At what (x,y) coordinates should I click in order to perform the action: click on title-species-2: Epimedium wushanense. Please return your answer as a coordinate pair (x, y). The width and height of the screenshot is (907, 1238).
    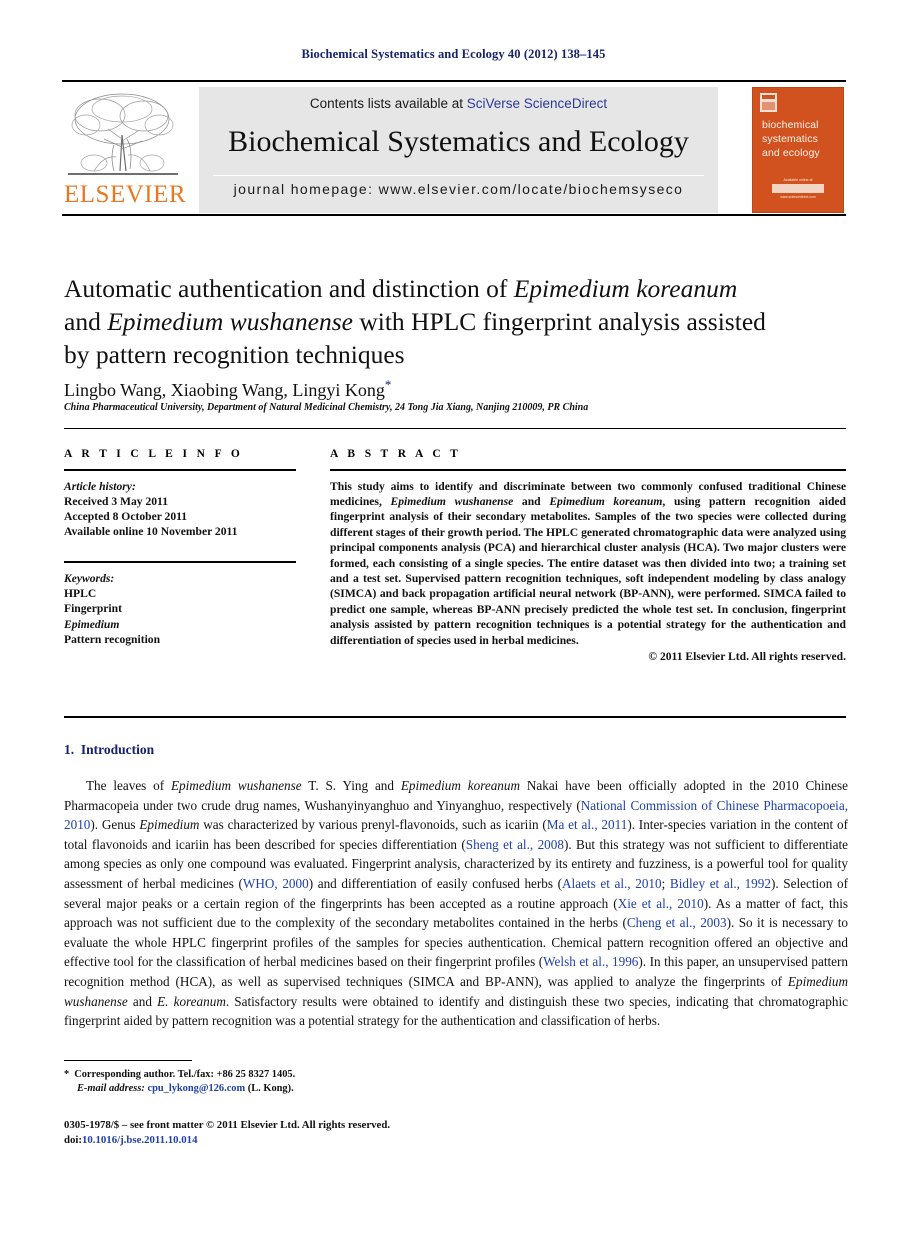
    Looking at the image, I should click on (230, 321).